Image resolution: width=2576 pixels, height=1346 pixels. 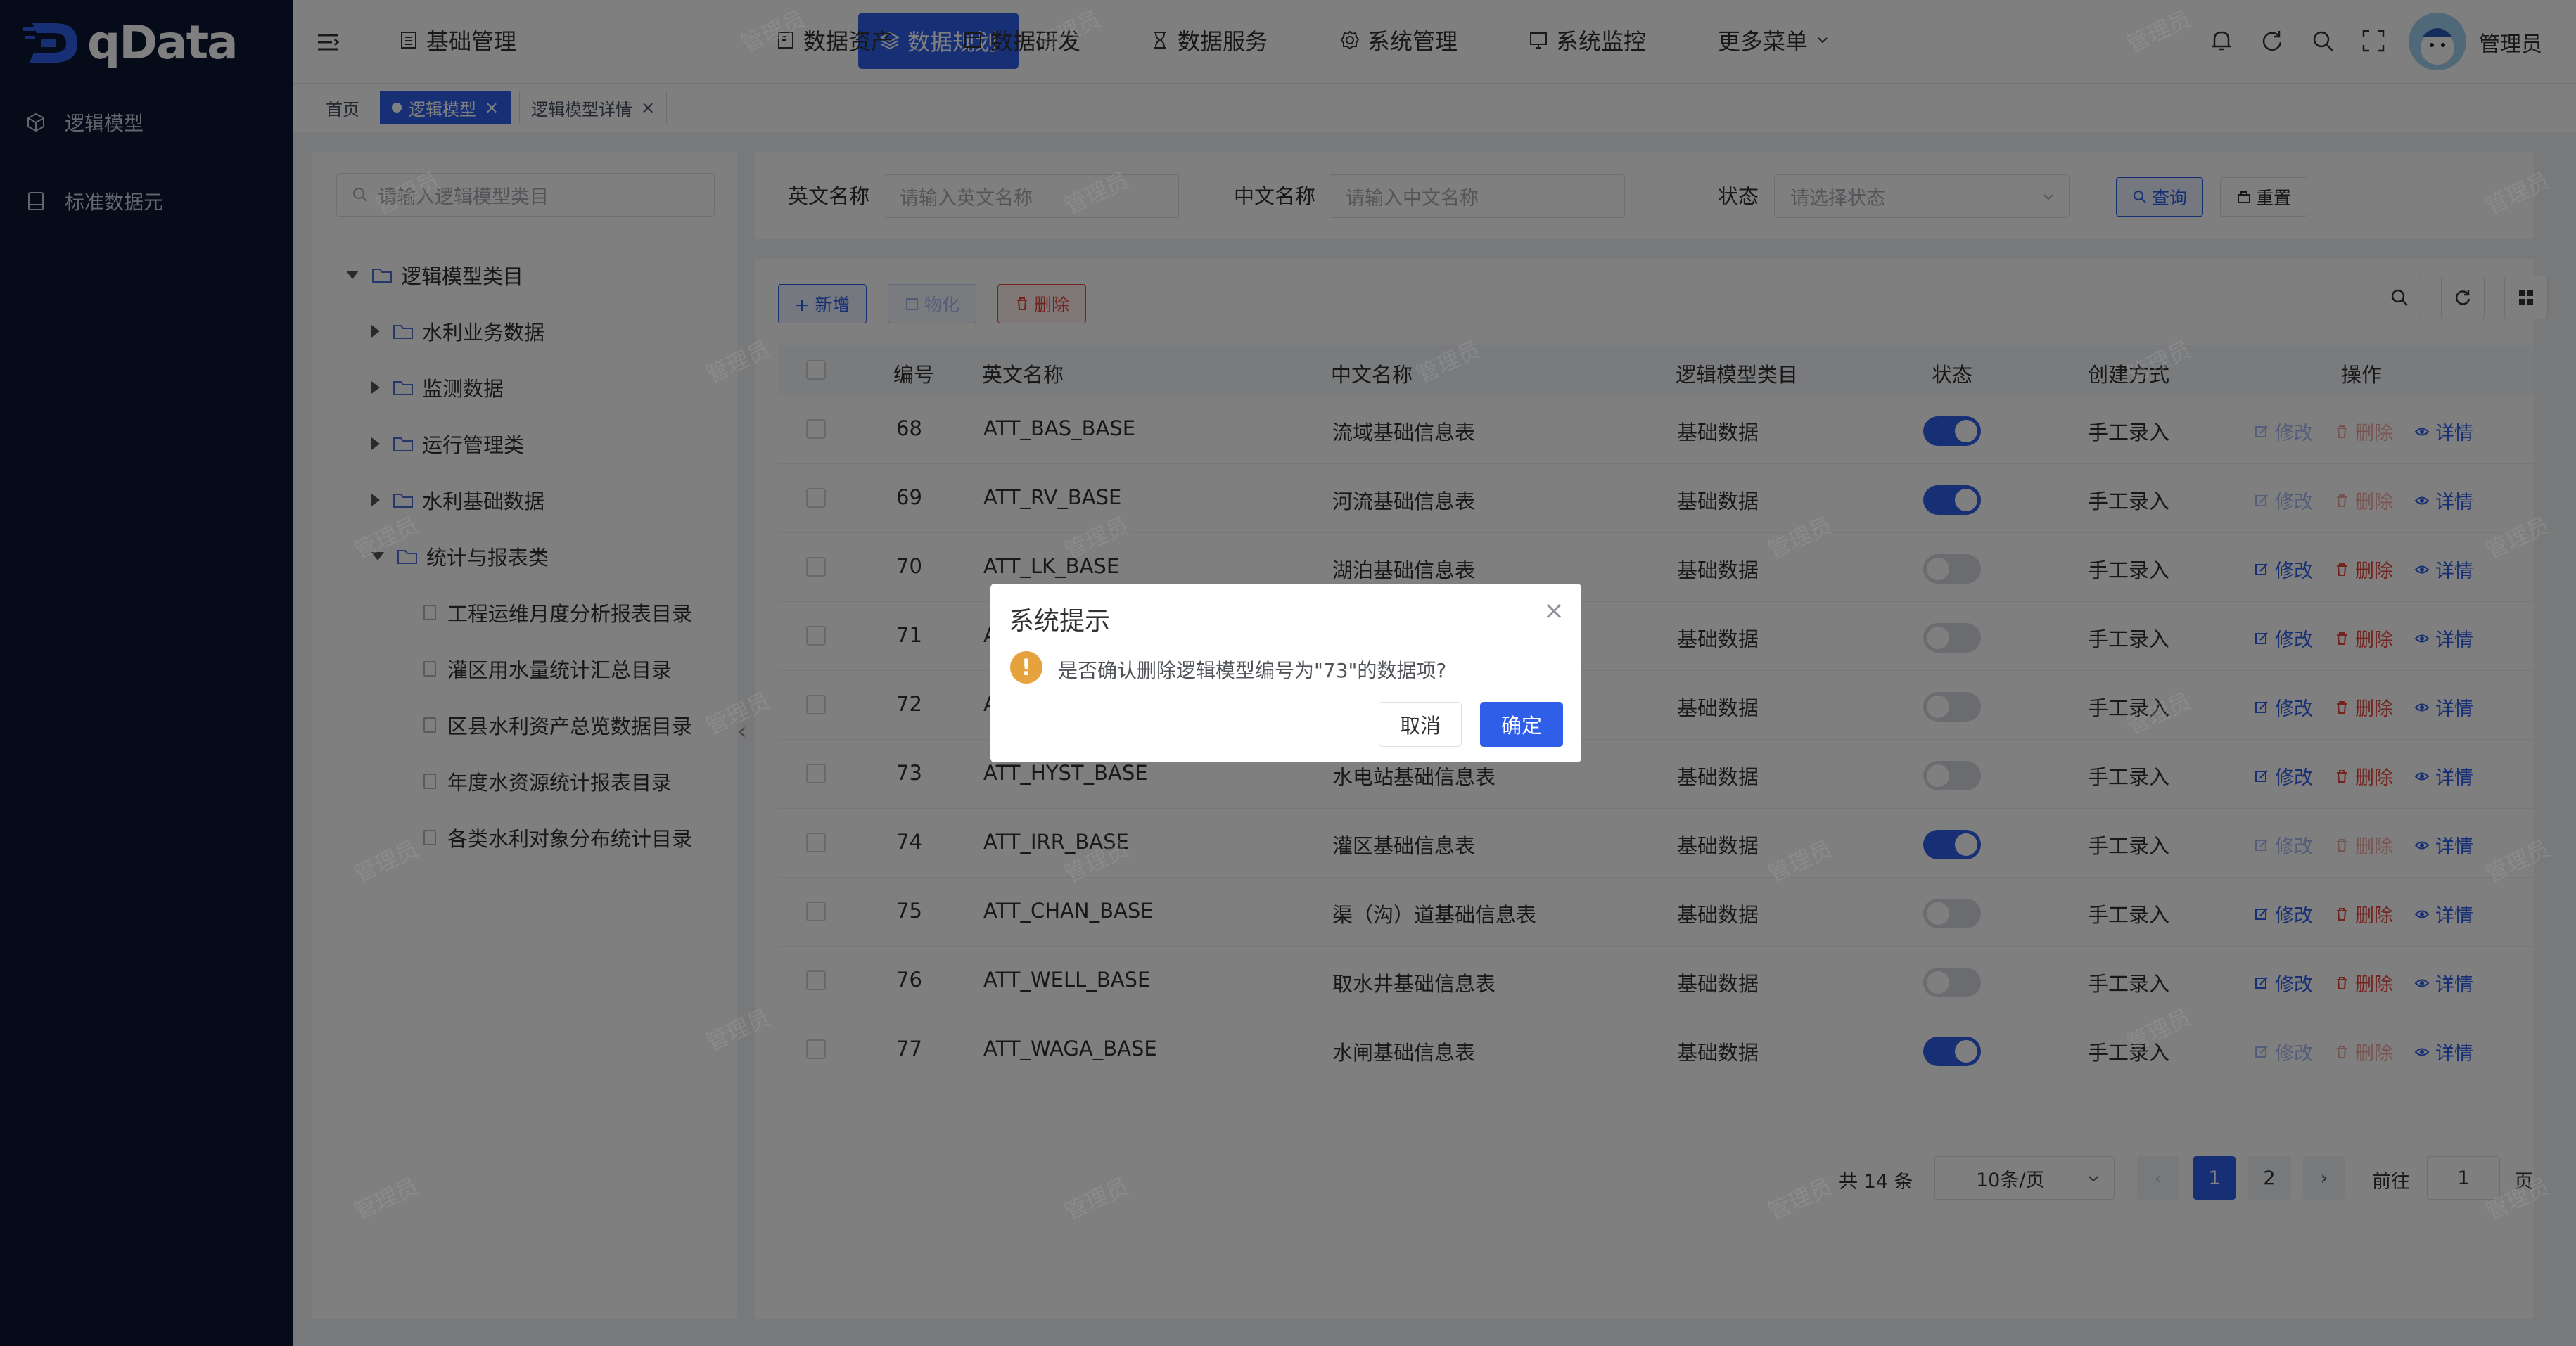 What do you see at coordinates (1553, 610) in the screenshot?
I see `close-icon: ×` at bounding box center [1553, 610].